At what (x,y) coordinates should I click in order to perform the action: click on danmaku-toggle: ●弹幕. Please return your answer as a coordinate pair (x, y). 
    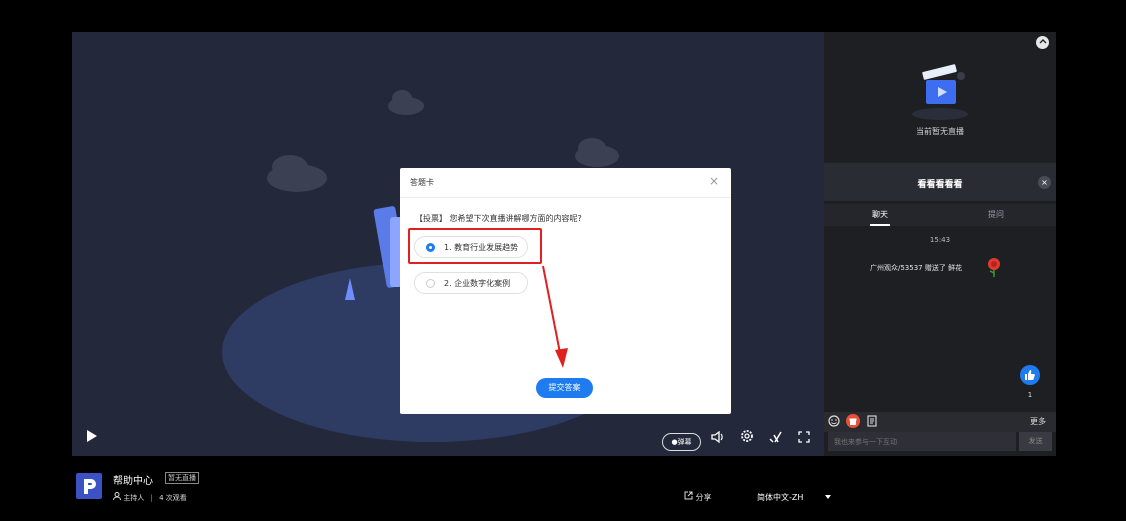
    Looking at the image, I should click on (681, 442).